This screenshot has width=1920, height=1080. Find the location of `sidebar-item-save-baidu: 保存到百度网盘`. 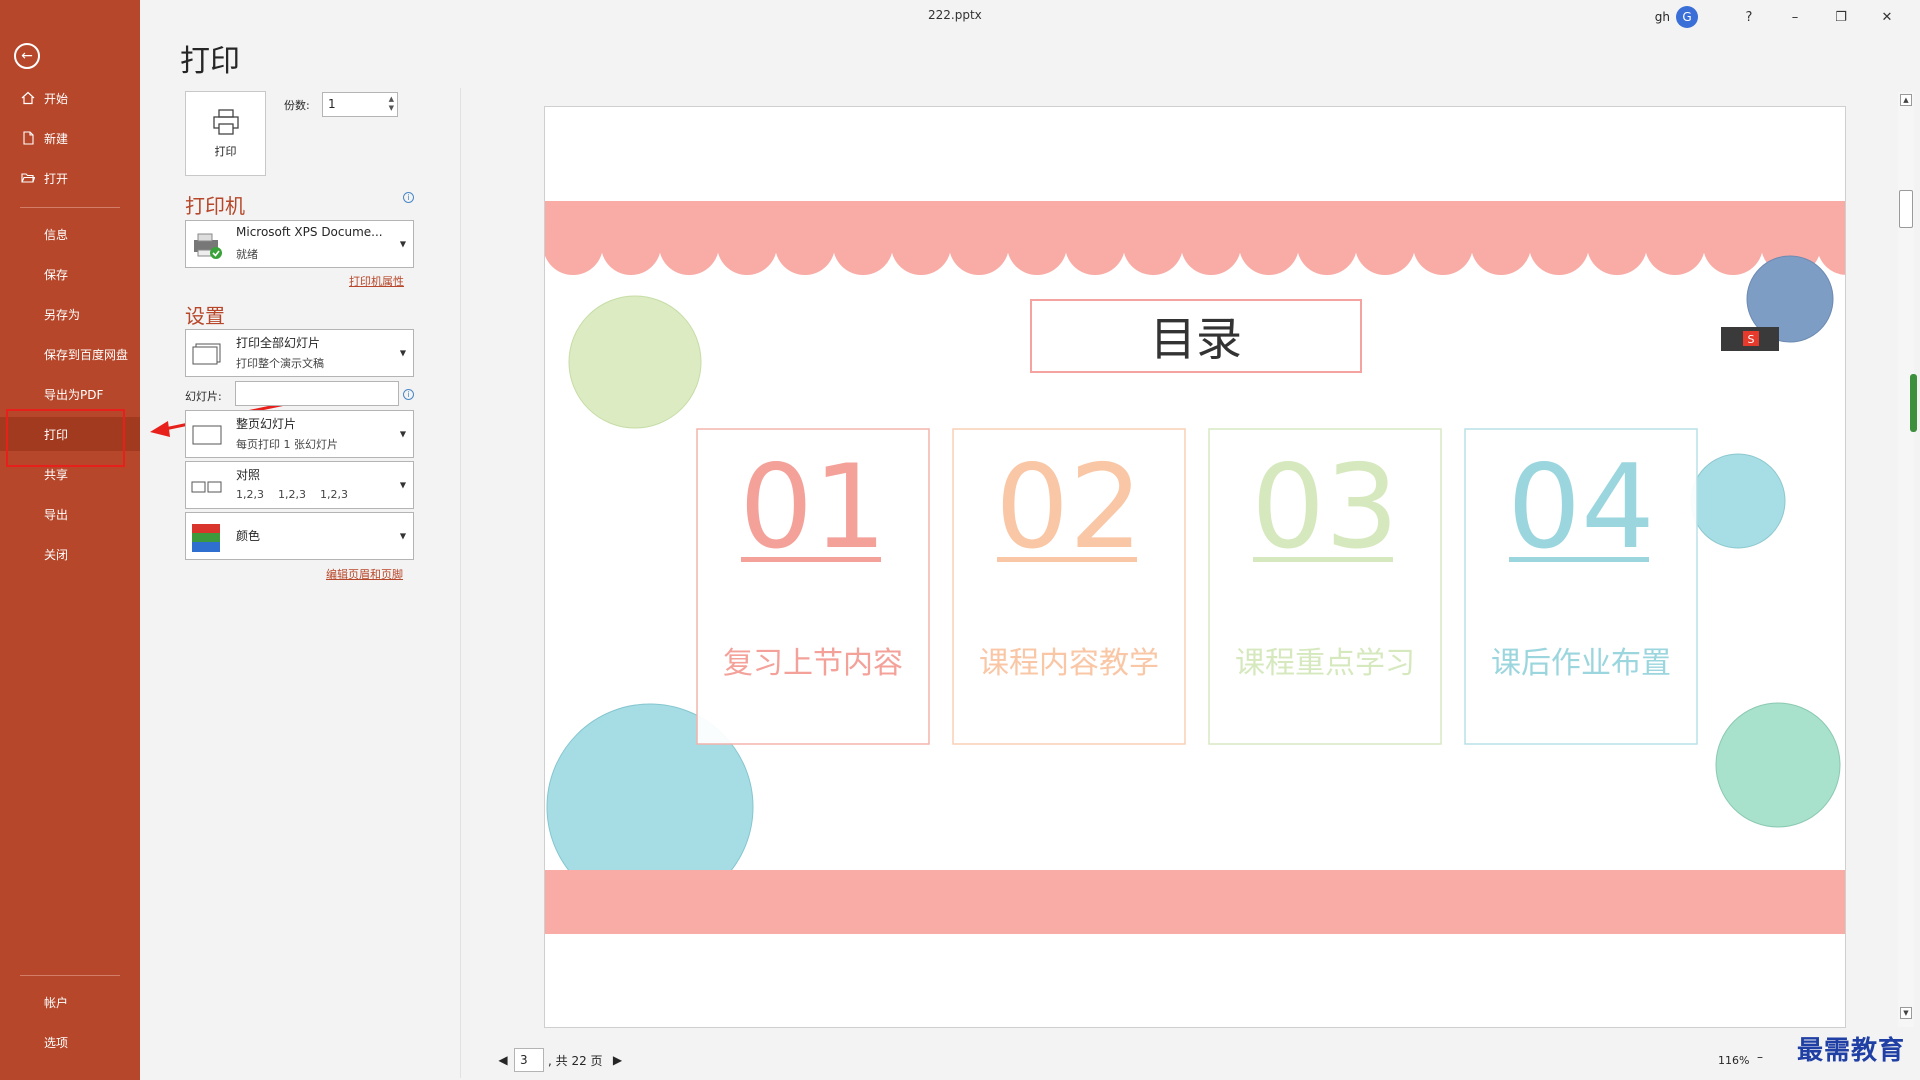

sidebar-item-save-baidu: 保存到百度网盘 is located at coordinates (70, 354).